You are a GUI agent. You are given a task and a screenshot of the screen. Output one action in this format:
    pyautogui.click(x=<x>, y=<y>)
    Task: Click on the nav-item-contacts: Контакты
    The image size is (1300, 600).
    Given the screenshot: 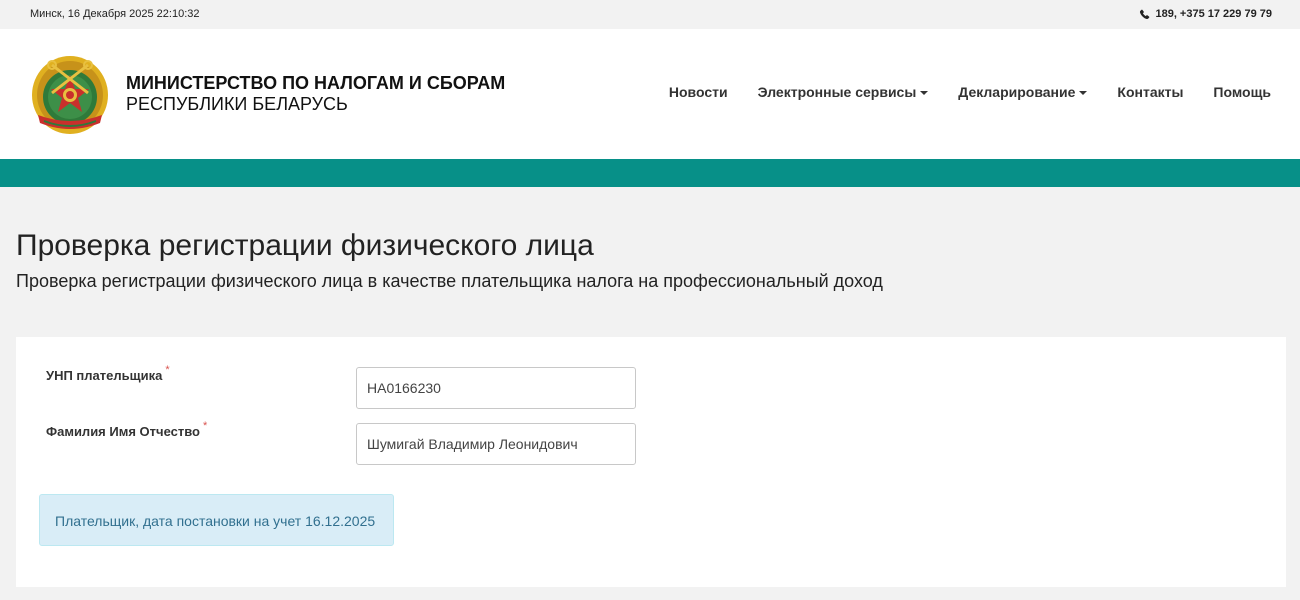 What is the action you would take?
    pyautogui.click(x=1150, y=92)
    